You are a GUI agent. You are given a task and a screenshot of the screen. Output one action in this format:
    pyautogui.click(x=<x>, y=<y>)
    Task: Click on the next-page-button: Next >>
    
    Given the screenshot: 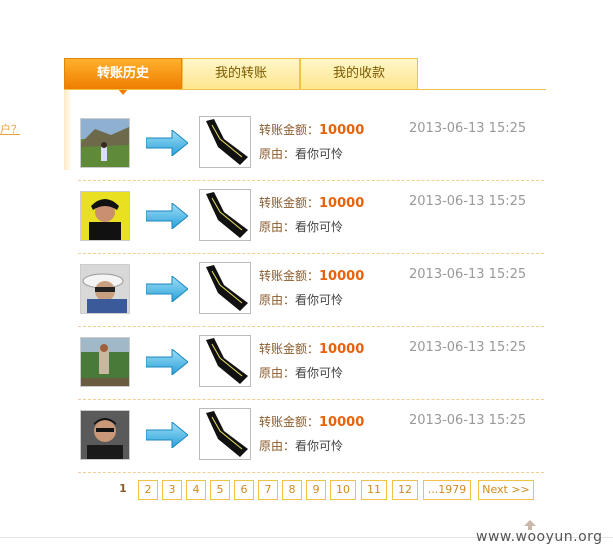 What is the action you would take?
    pyautogui.click(x=506, y=490)
    